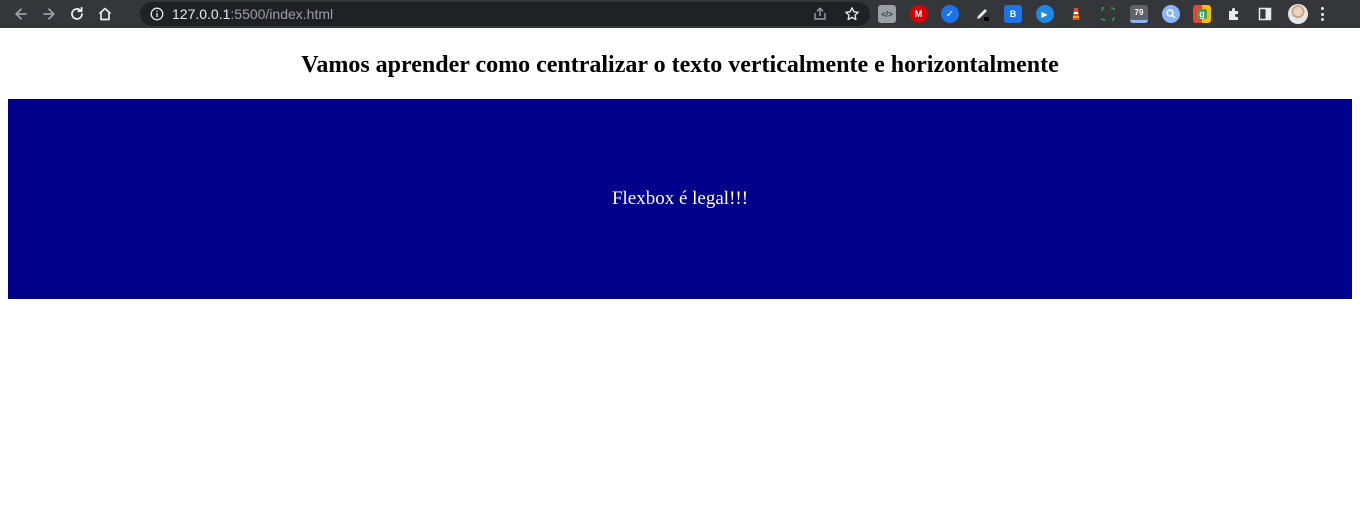 This screenshot has width=1360, height=521. I want to click on search-extension-icon, so click(1170, 14).